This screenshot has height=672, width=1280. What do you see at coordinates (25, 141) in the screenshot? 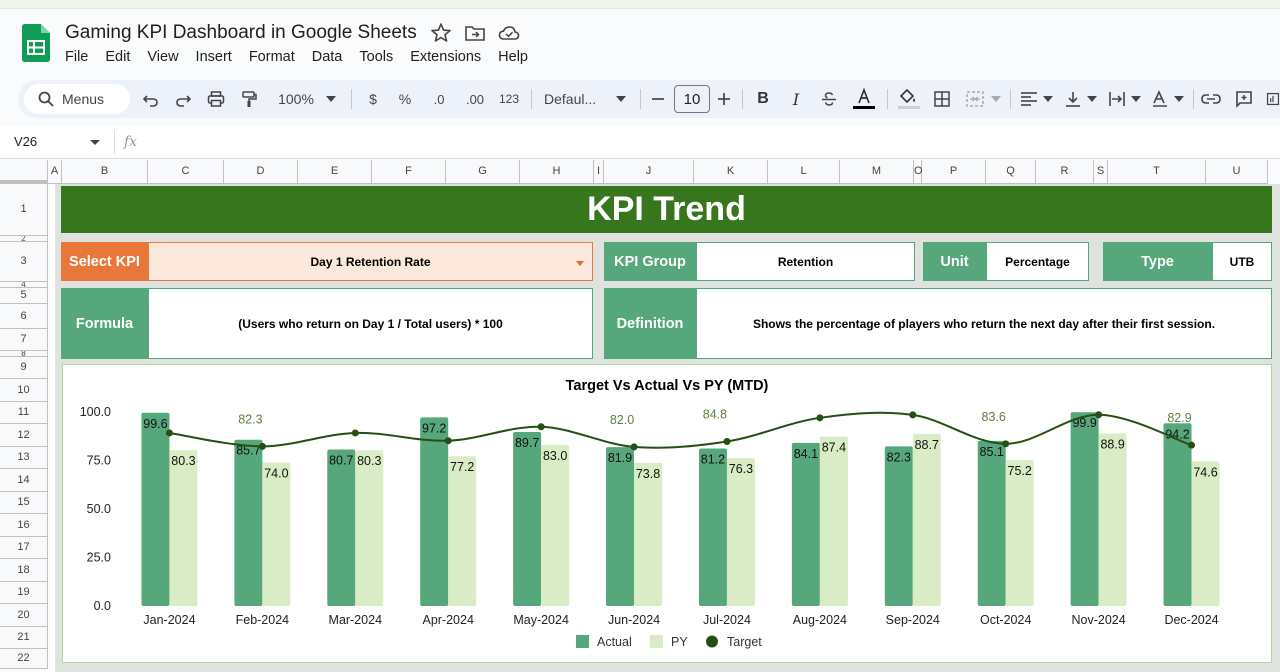
I see `name-box: V26` at bounding box center [25, 141].